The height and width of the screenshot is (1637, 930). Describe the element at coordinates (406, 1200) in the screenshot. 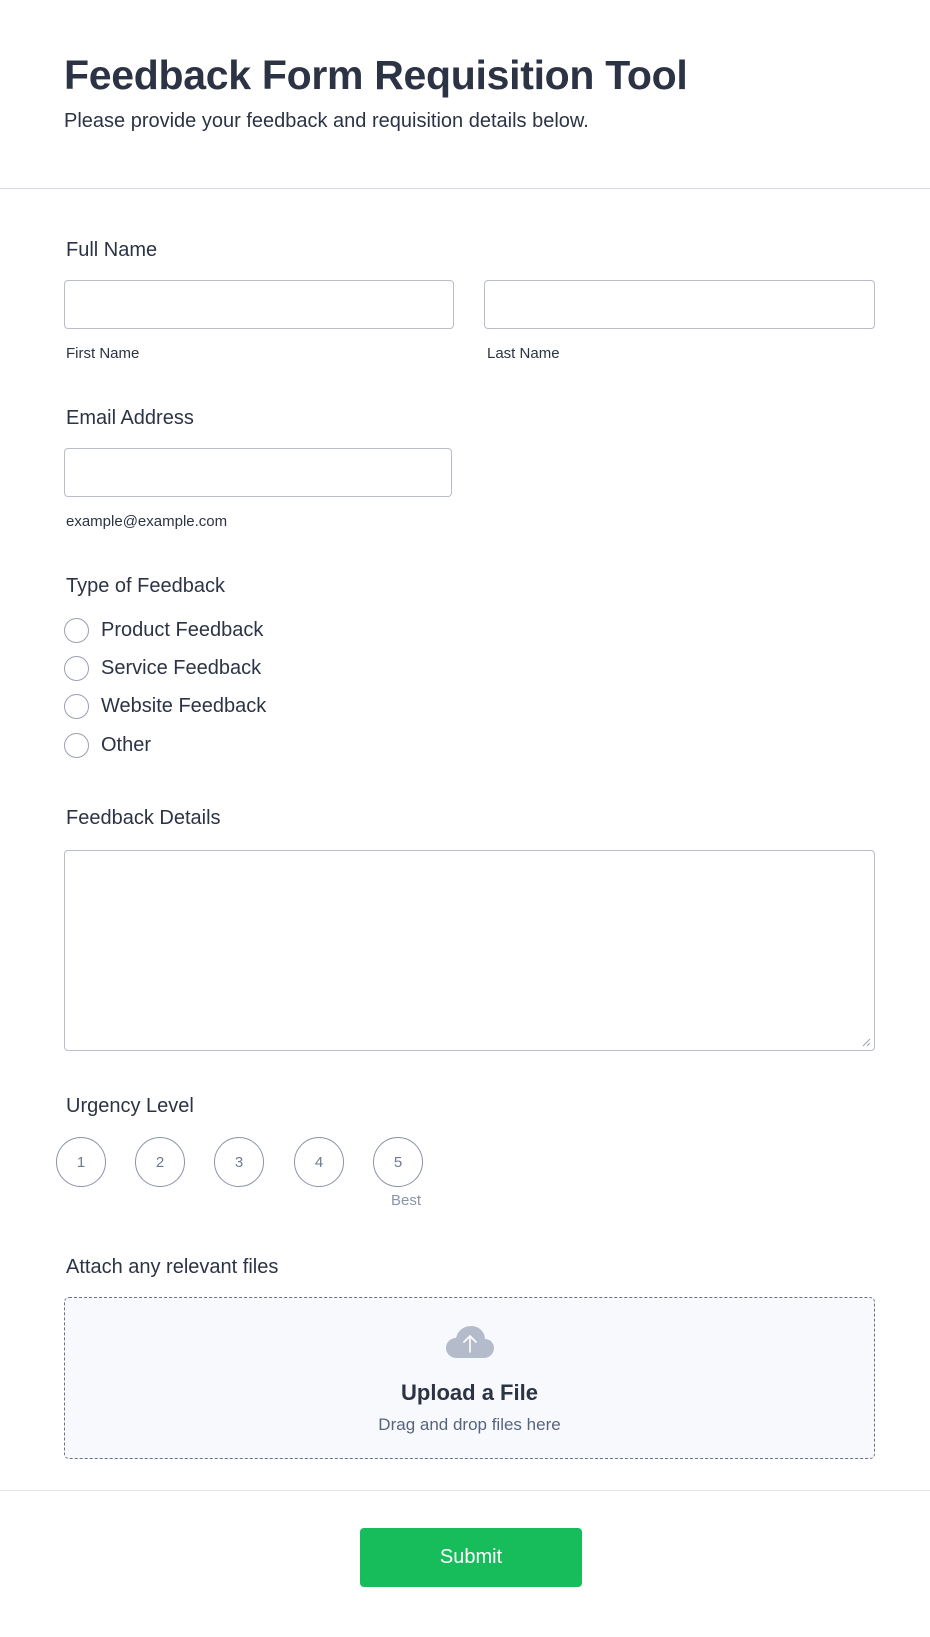

I see `urgency-hint: Best` at that location.